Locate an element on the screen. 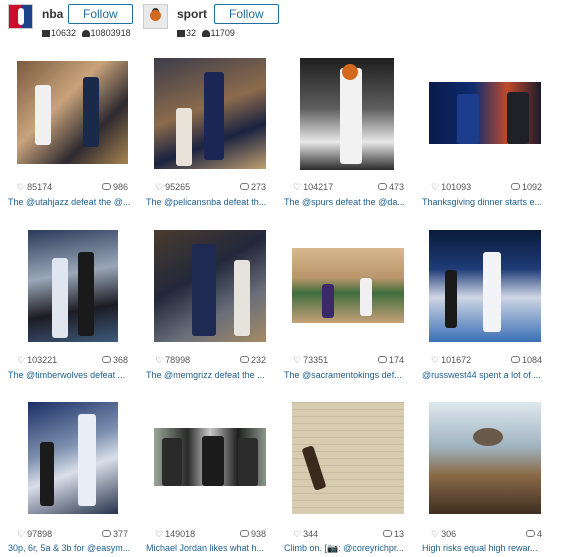 The width and height of the screenshot is (576, 557). climber-figure is located at coordinates (314, 468).